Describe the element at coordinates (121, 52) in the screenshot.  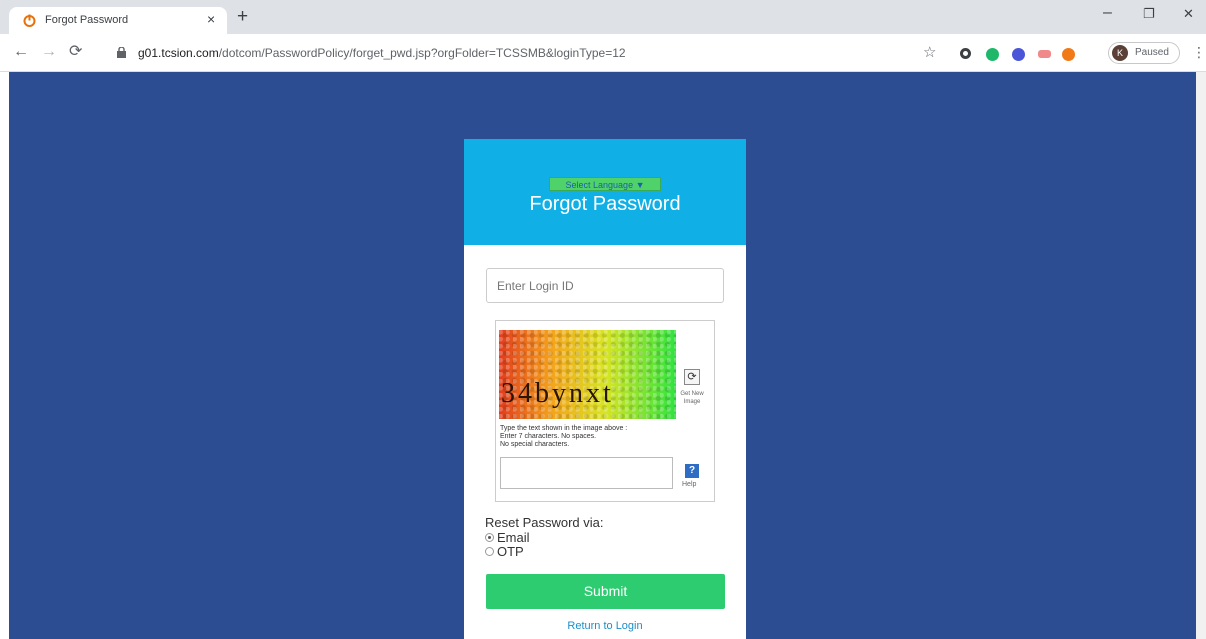
I see `lock-icon` at that location.